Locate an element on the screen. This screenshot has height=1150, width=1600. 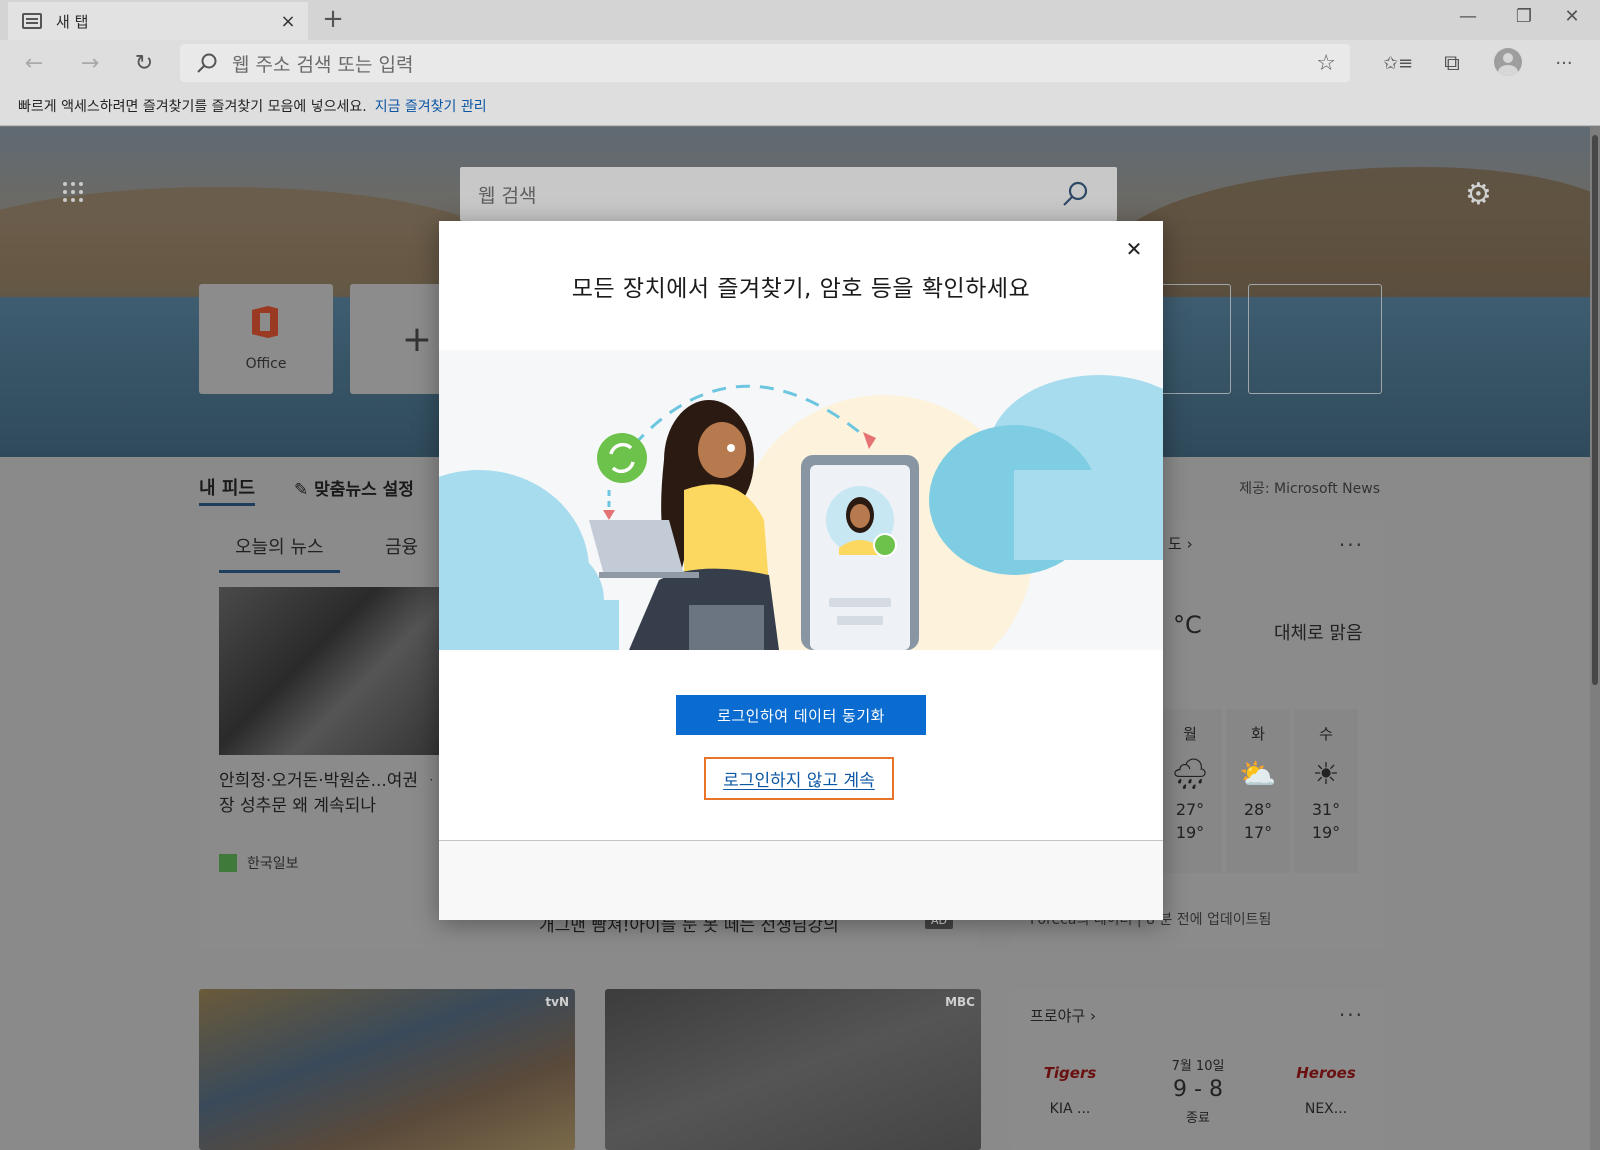
forecast-day-label: 월 is located at coordinates (1190, 734).